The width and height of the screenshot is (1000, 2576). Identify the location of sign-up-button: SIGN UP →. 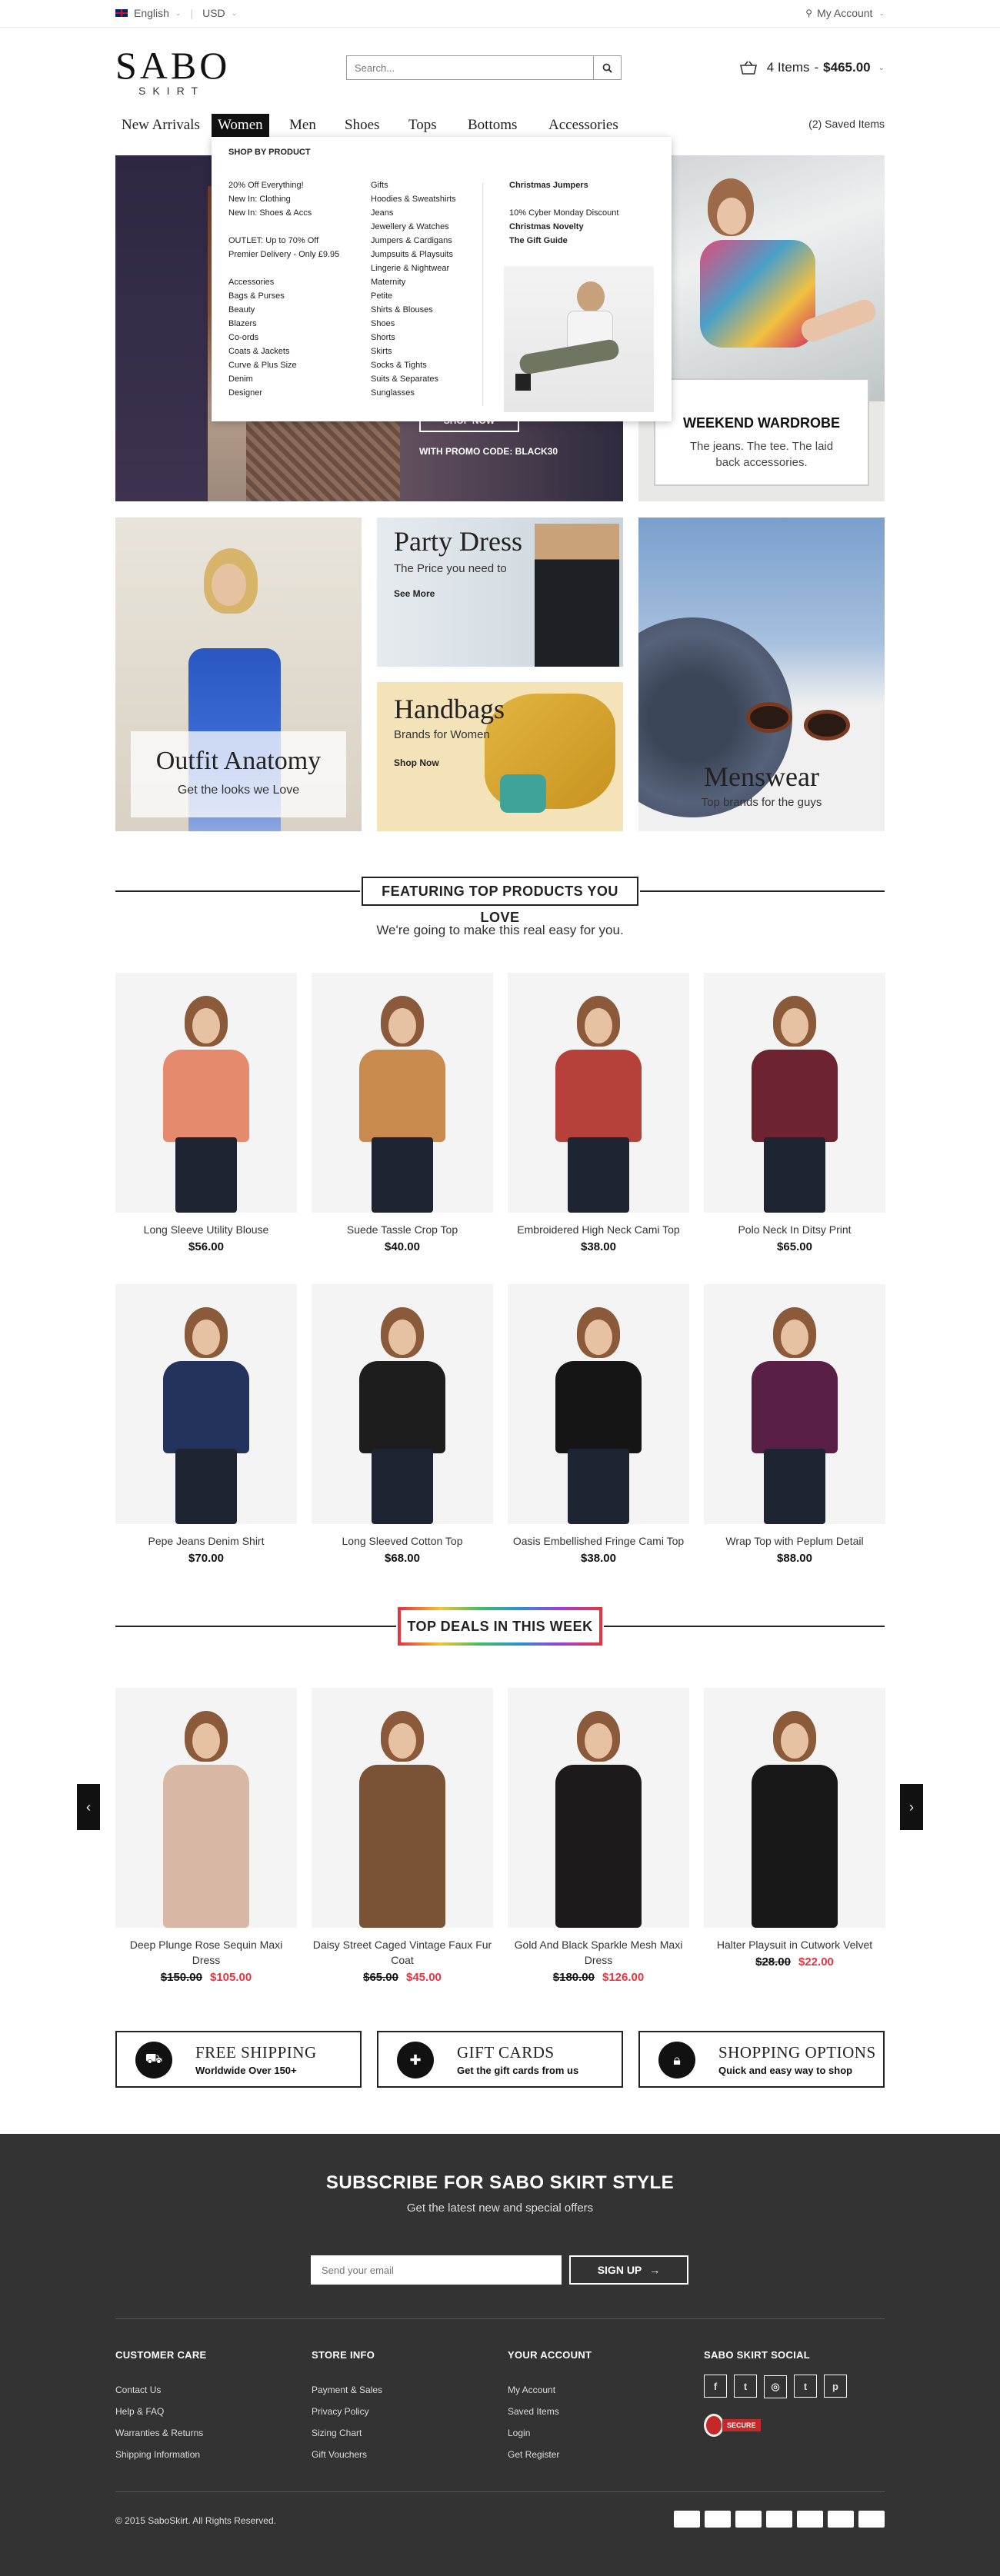
(629, 2270).